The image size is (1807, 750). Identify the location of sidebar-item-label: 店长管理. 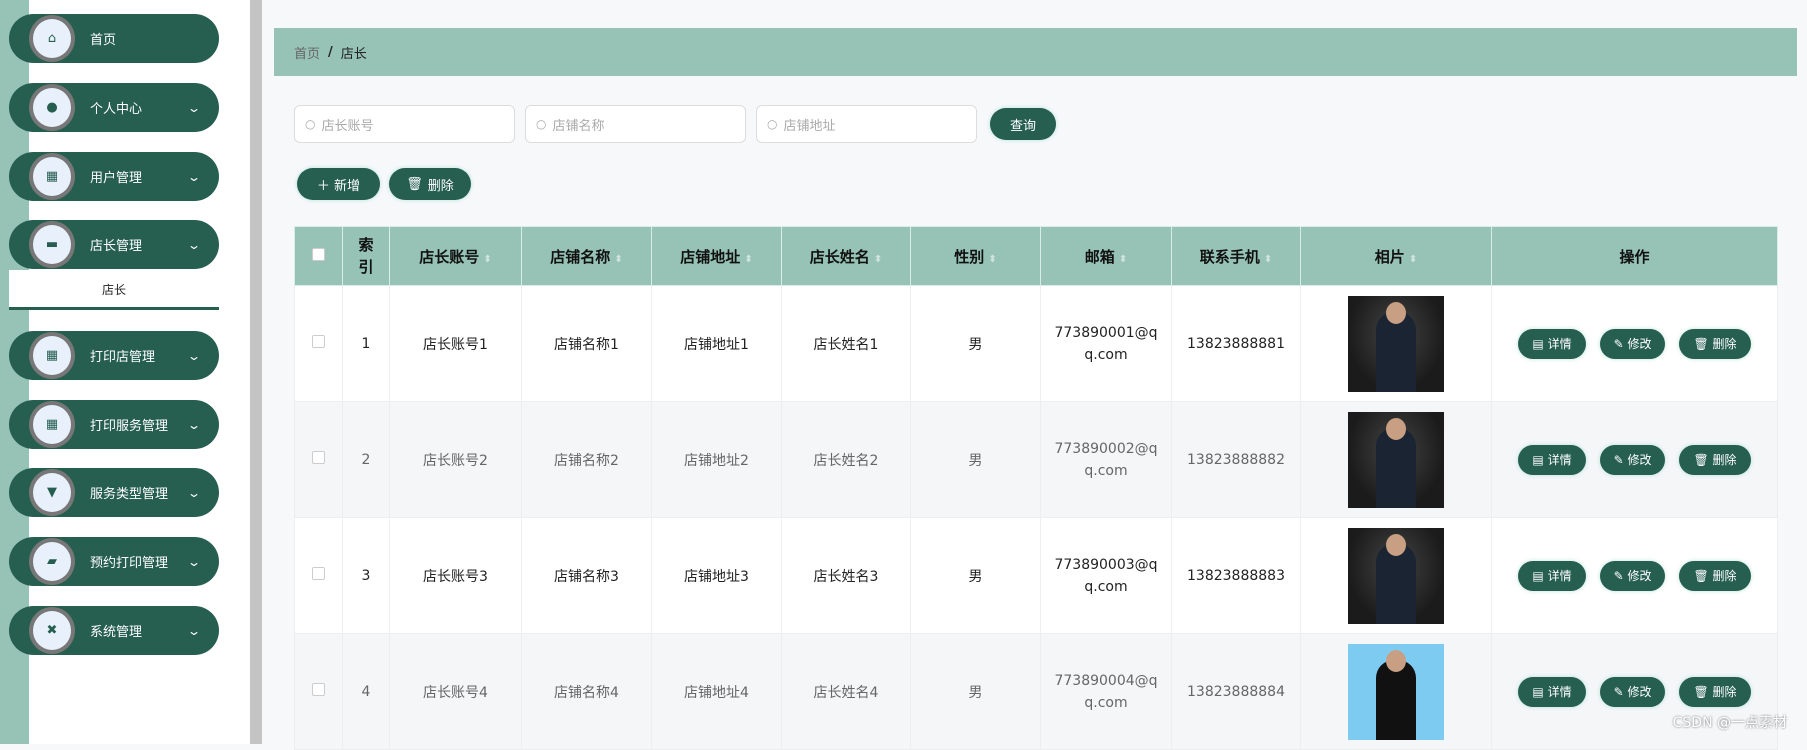
(116, 246).